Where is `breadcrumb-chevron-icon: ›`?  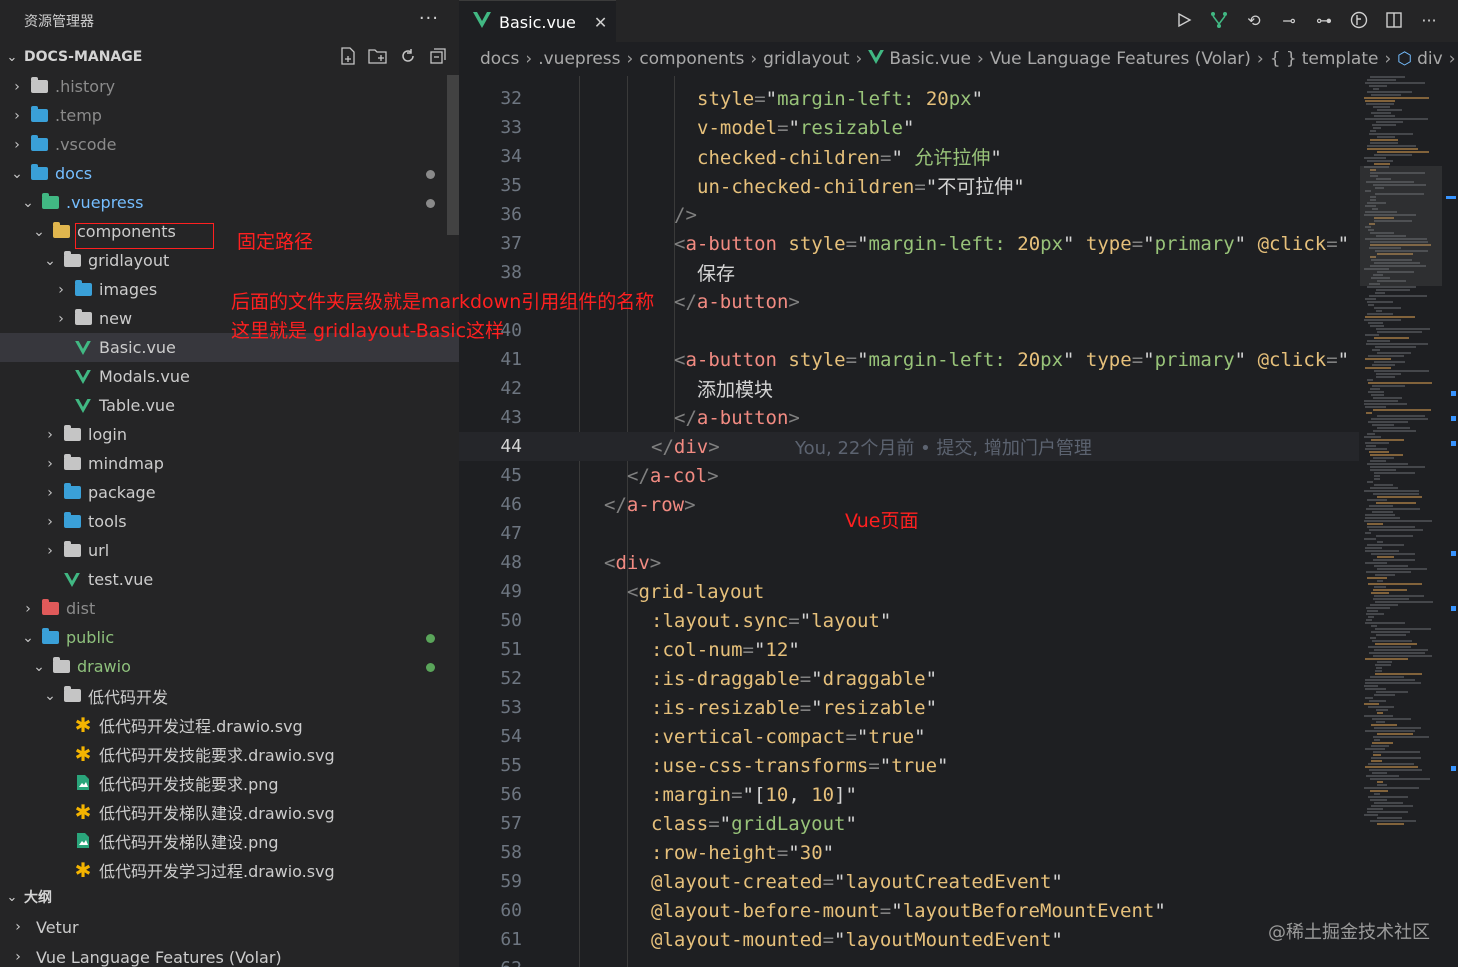
breadcrumb-chevron-icon: › is located at coordinates (630, 59).